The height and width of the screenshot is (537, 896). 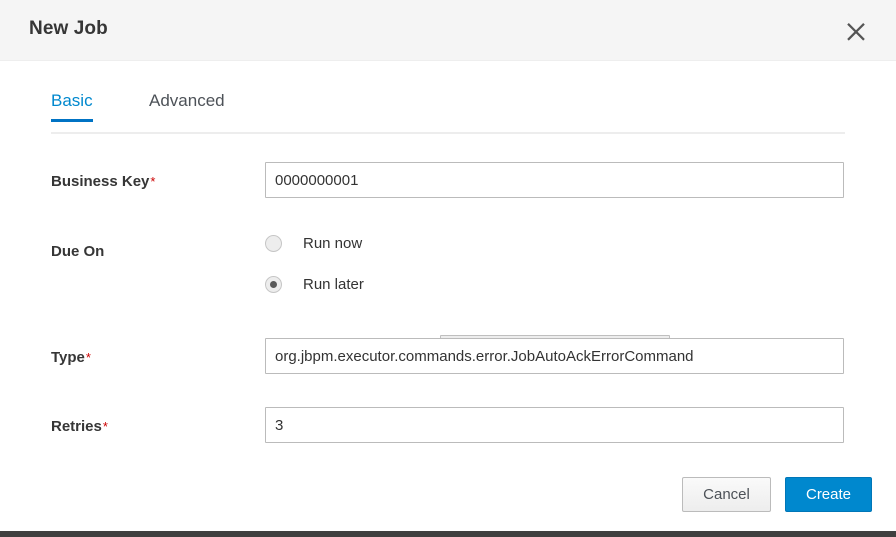 I want to click on radio-run-later-control, so click(x=273, y=284).